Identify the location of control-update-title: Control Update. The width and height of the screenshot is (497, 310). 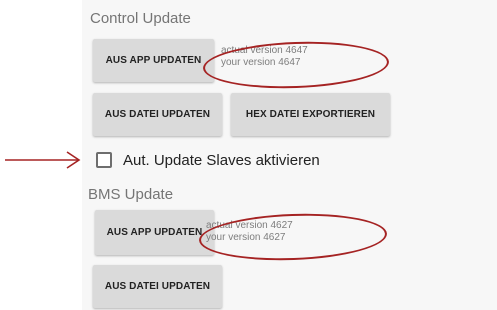
(140, 18).